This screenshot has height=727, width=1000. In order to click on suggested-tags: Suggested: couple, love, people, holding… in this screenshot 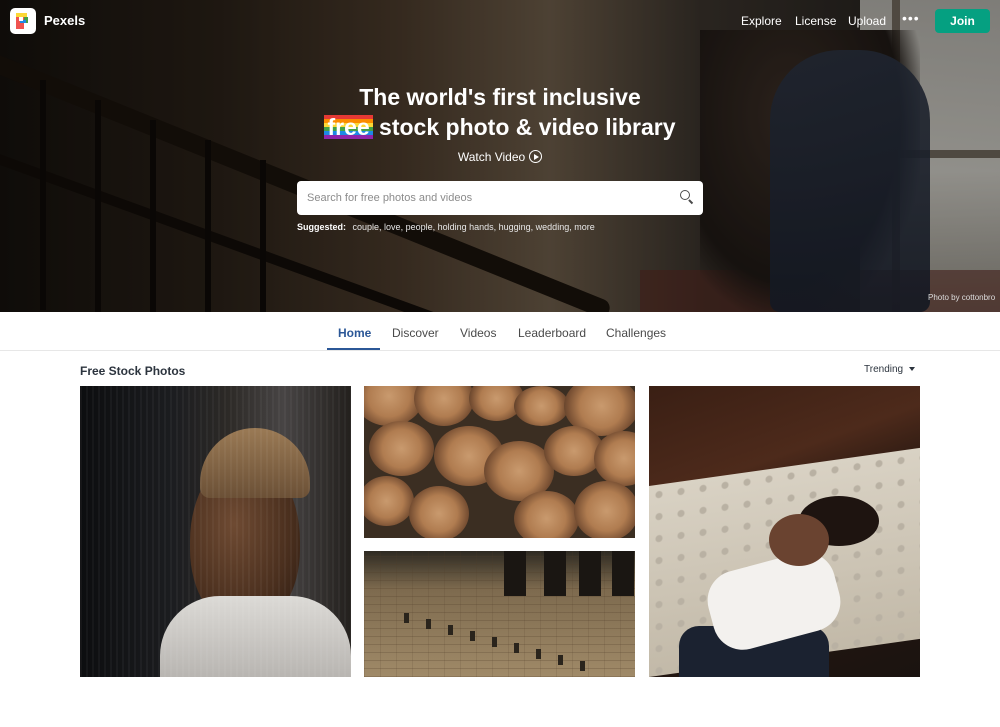, I will do `click(446, 227)`.